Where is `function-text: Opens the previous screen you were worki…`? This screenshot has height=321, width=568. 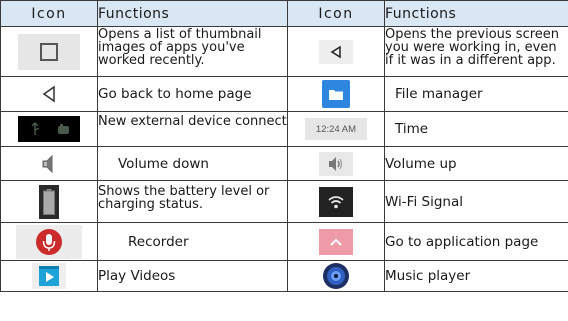
function-text: Opens the previous screen you were worki… is located at coordinates (476, 51).